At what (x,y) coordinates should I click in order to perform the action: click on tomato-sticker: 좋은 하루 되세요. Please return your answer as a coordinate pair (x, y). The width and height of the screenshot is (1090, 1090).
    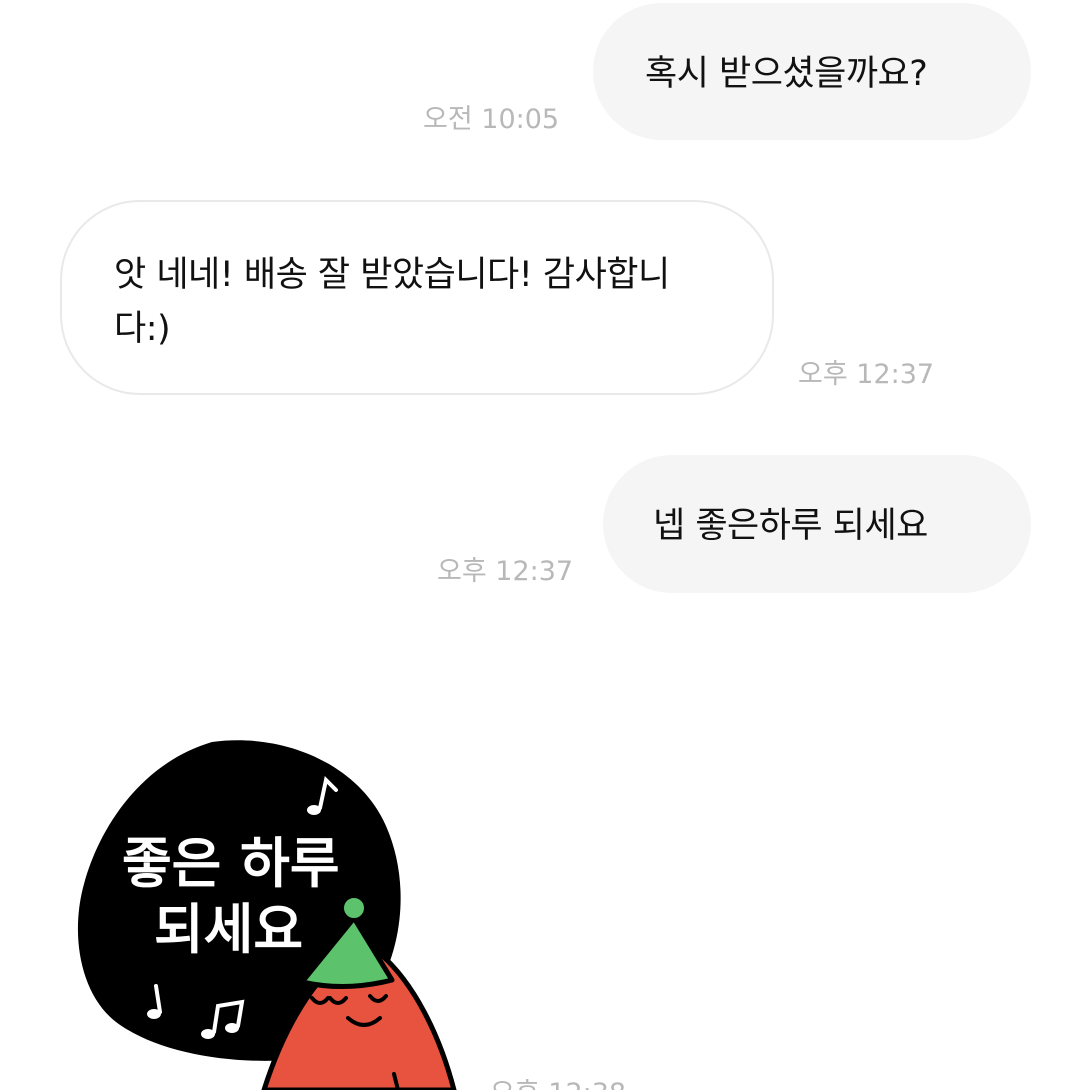
    Looking at the image, I should click on (284, 913).